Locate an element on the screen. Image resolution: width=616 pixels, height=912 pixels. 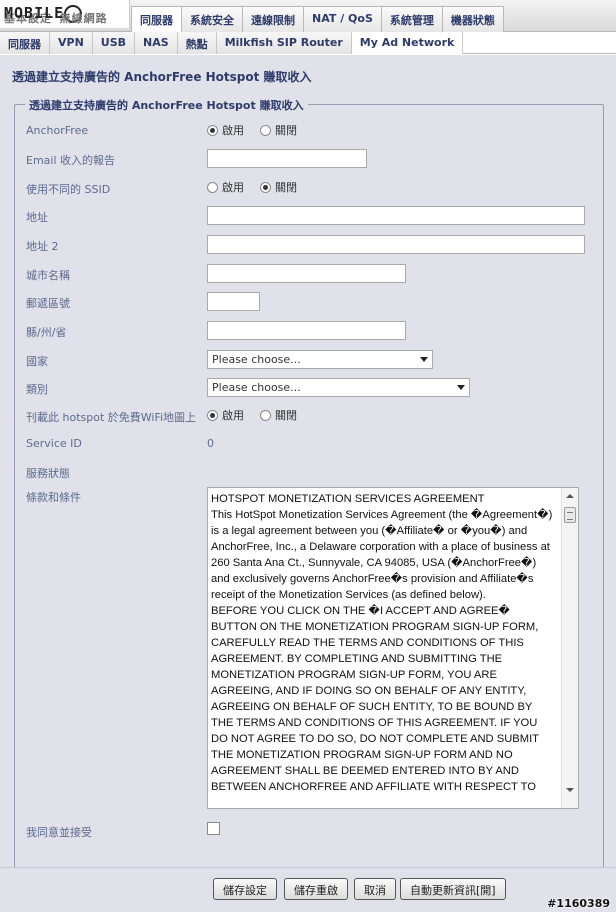
anchorfree-enable-radio is located at coordinates (212, 130).